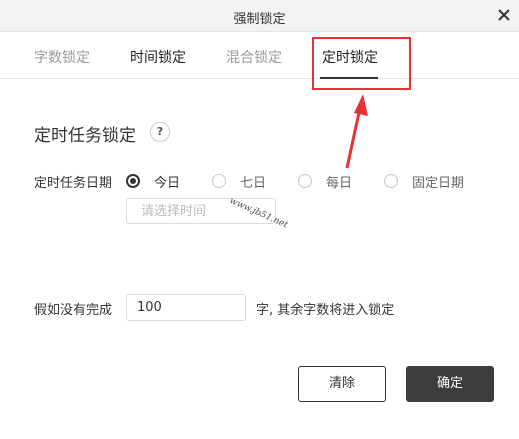 The width and height of the screenshot is (519, 439). Describe the element at coordinates (356, 131) in the screenshot. I see `annotation-arrow-icon` at that location.